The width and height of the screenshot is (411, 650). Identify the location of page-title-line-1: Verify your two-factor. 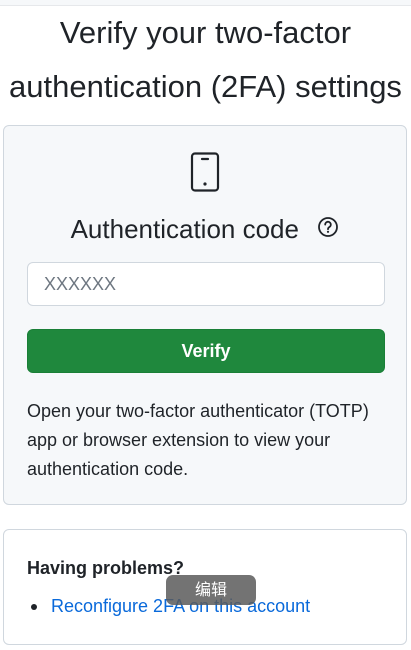
(205, 32).